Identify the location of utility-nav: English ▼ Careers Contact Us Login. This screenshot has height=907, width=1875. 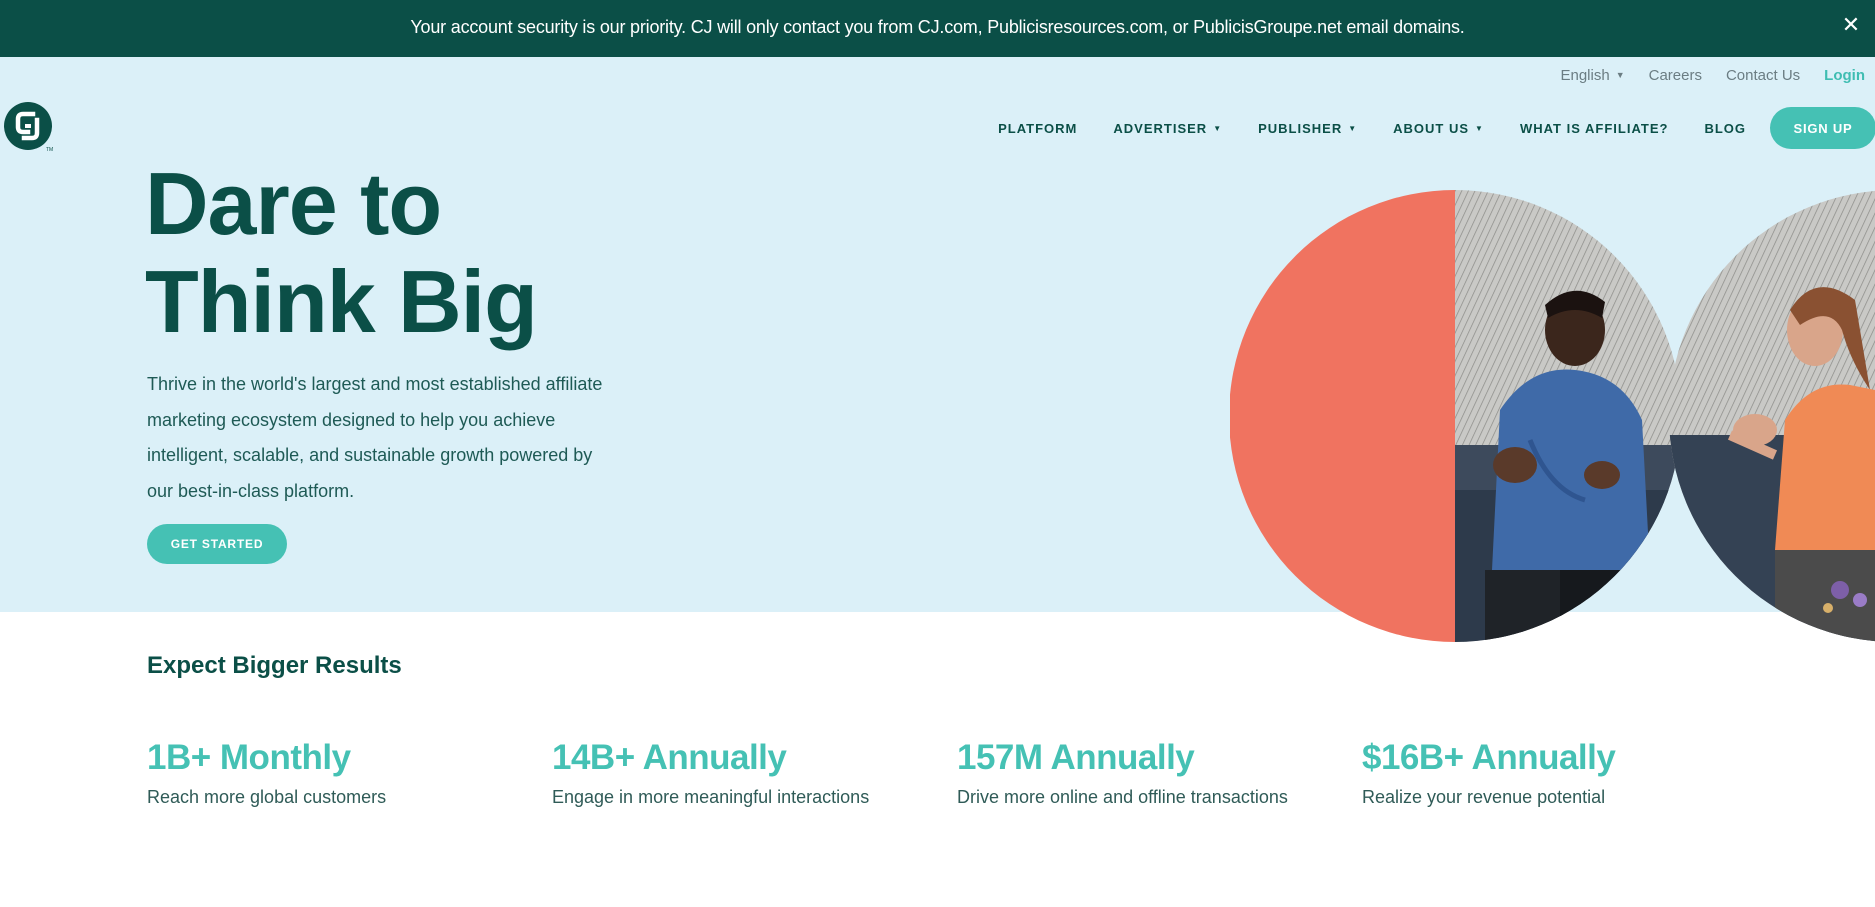
(1700, 75).